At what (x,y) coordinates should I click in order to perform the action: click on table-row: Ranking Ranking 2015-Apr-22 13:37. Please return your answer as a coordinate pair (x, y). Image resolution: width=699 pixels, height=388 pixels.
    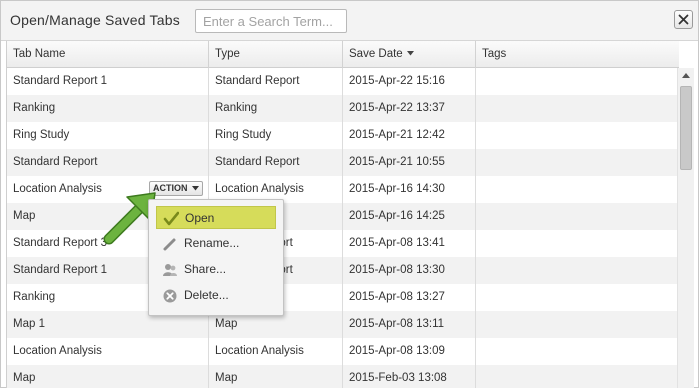
    Looking at the image, I should click on (343, 108).